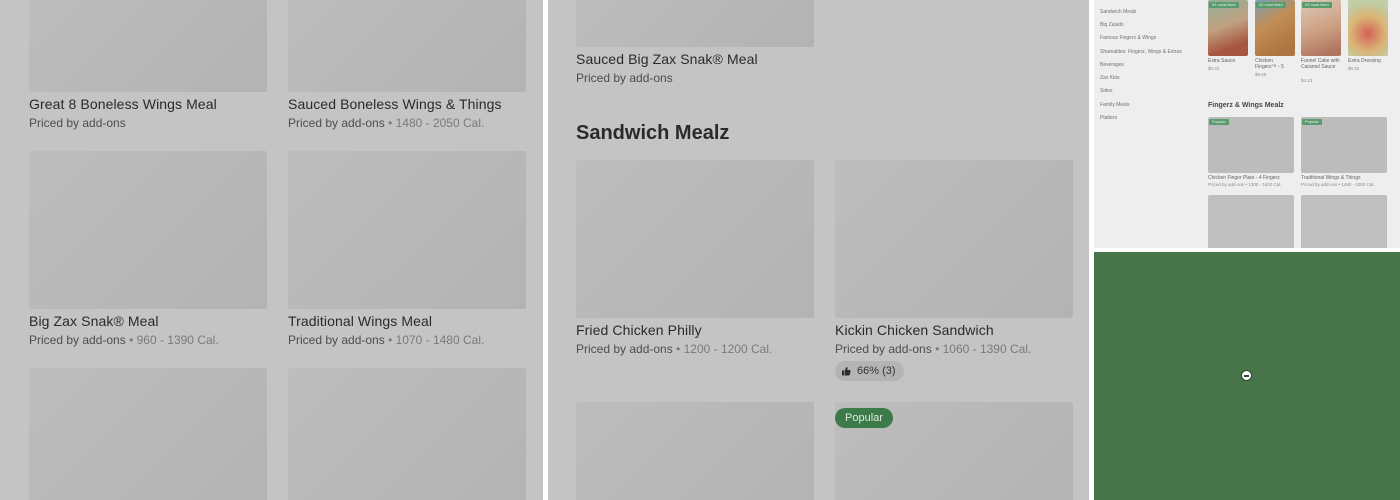  Describe the element at coordinates (639, 330) in the screenshot. I see `item-title: Fried Chicken Philly` at that location.